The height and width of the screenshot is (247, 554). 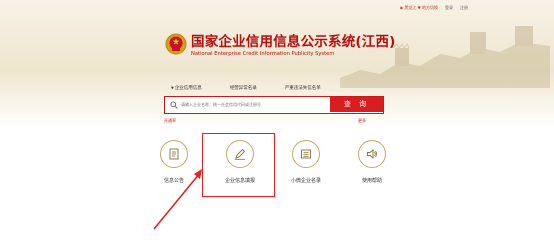 I want to click on pointer-arrow-icon, so click(x=177, y=199).